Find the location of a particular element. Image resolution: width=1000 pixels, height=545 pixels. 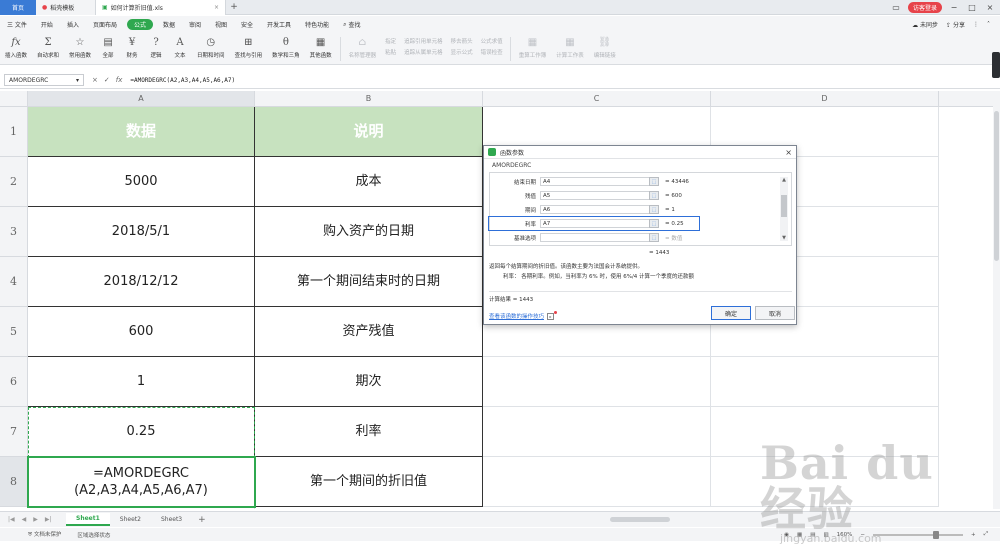

zoom-out-icon: − is located at coordinates (862, 535).